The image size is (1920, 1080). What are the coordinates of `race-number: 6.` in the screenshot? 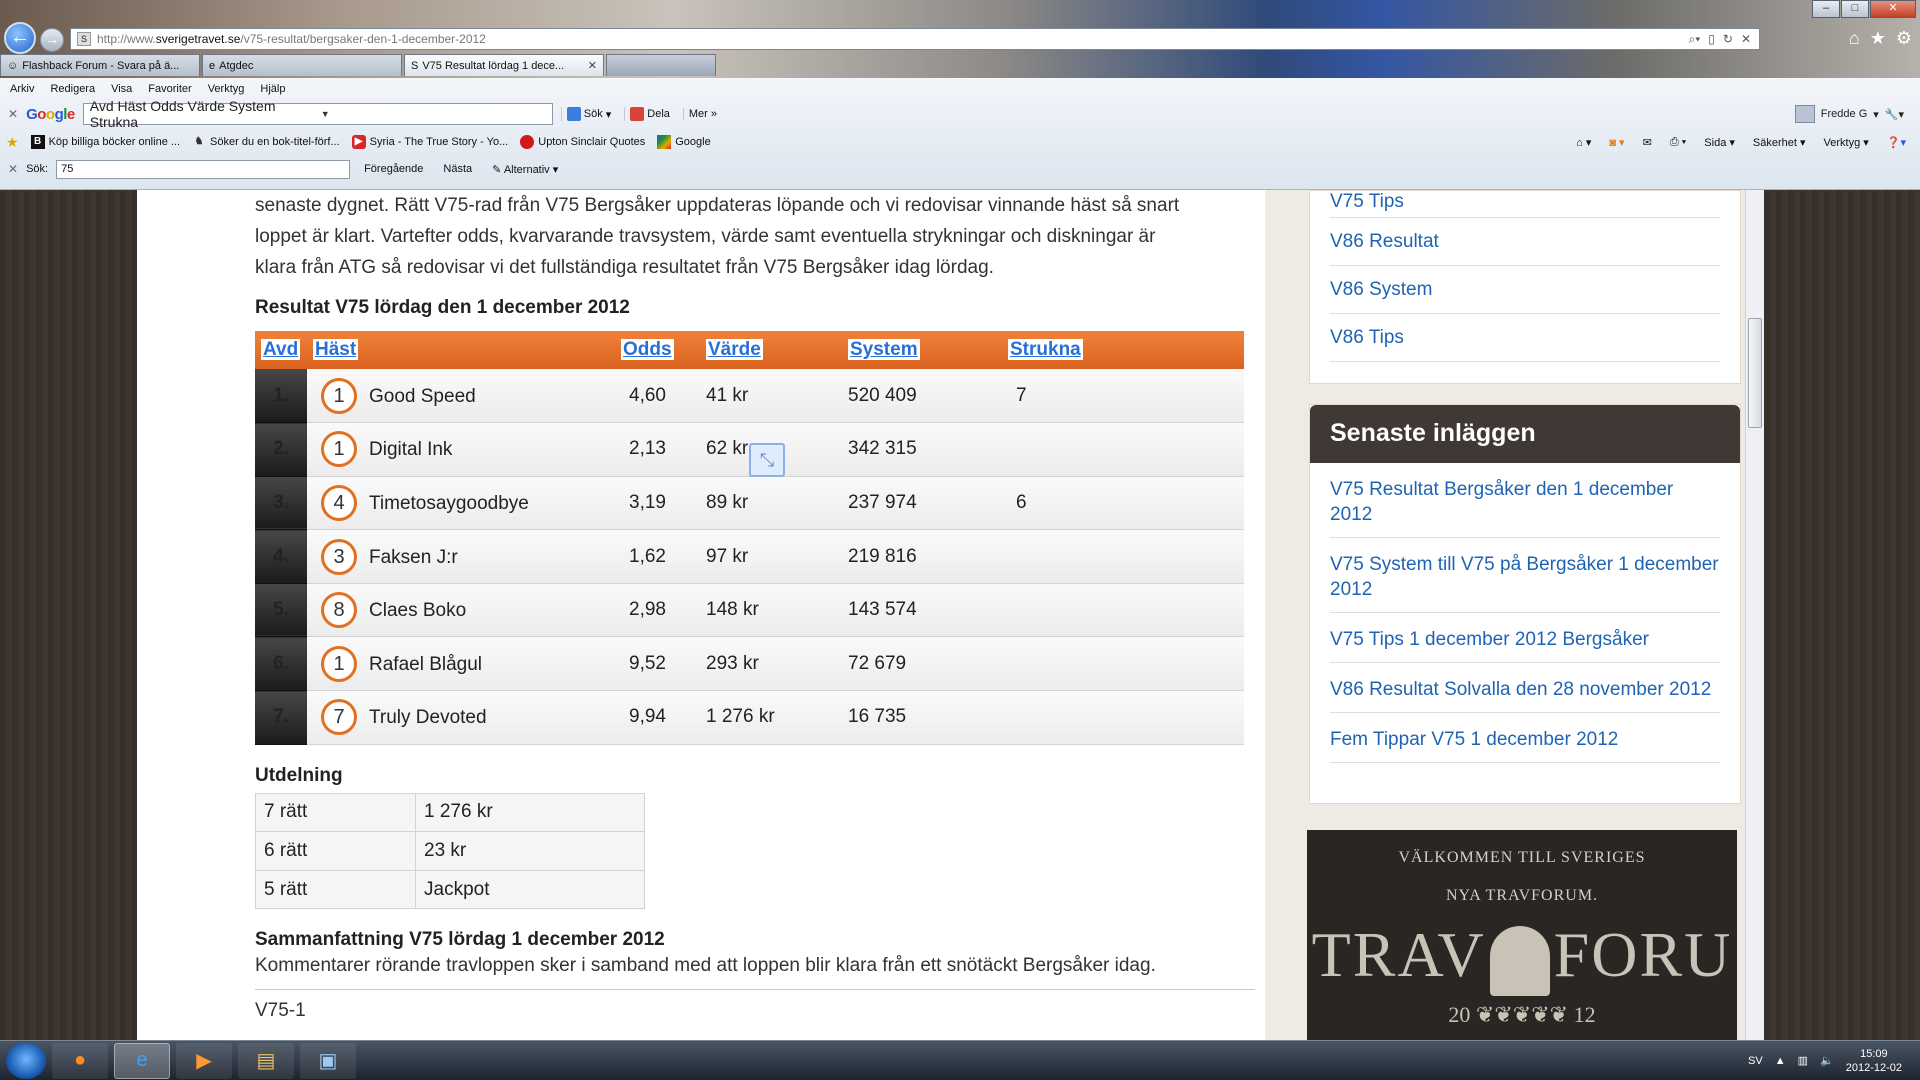 It's located at (281, 664).